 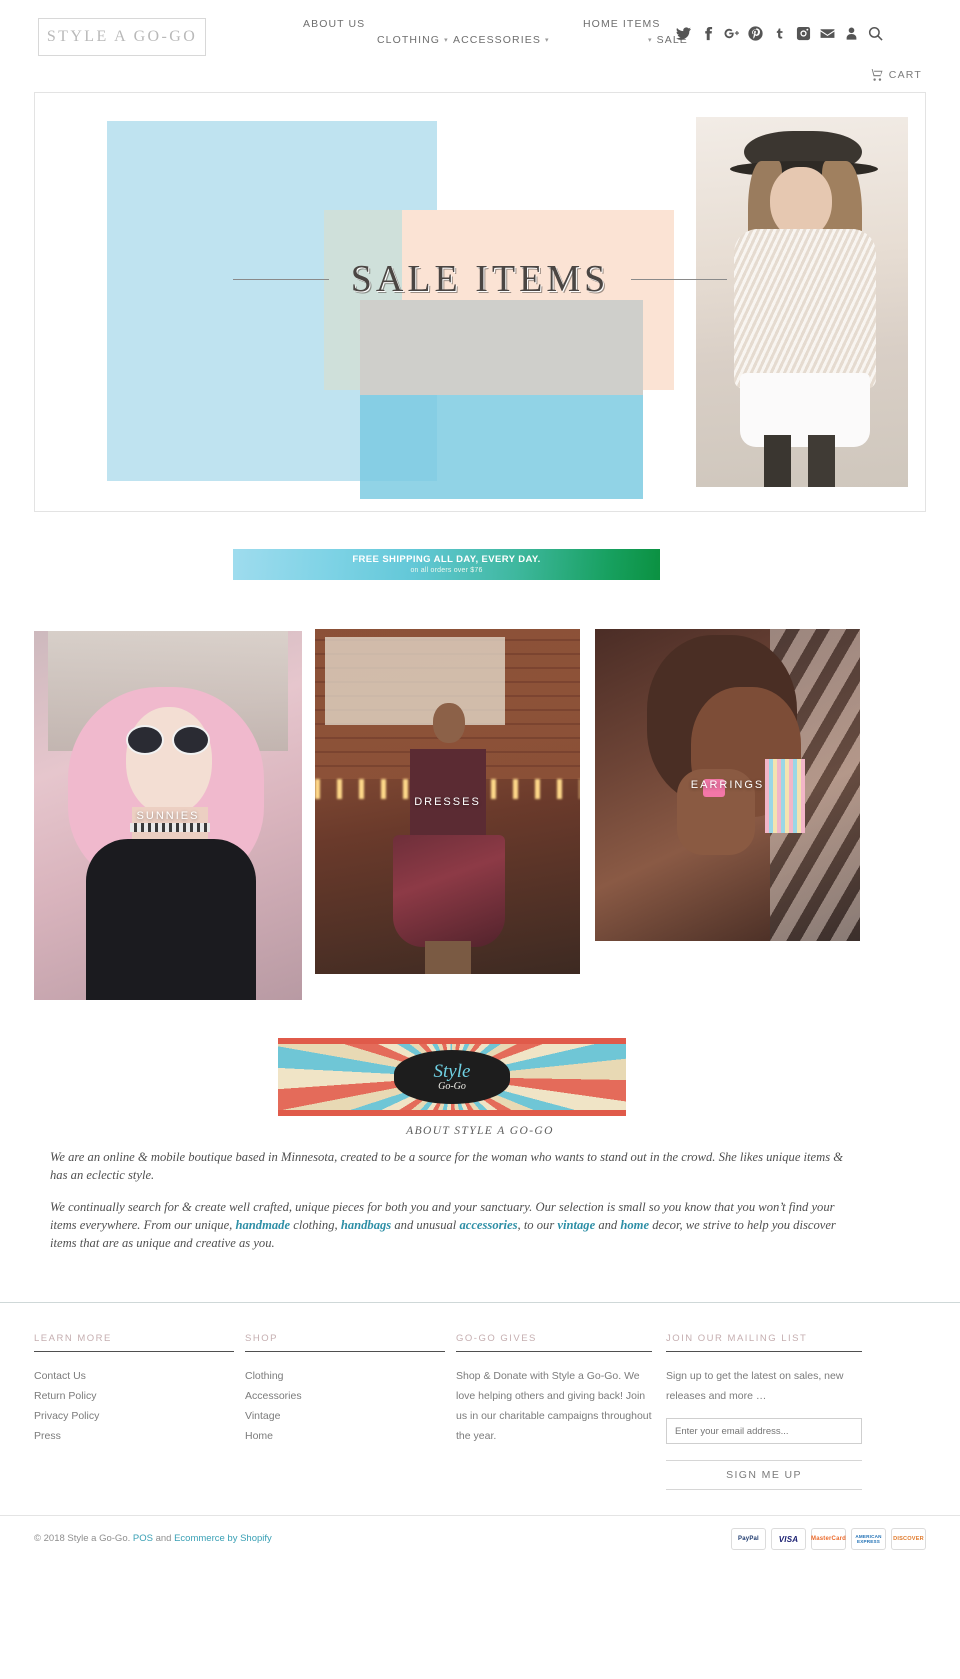 I want to click on hero-rule-right, so click(x=679, y=279).